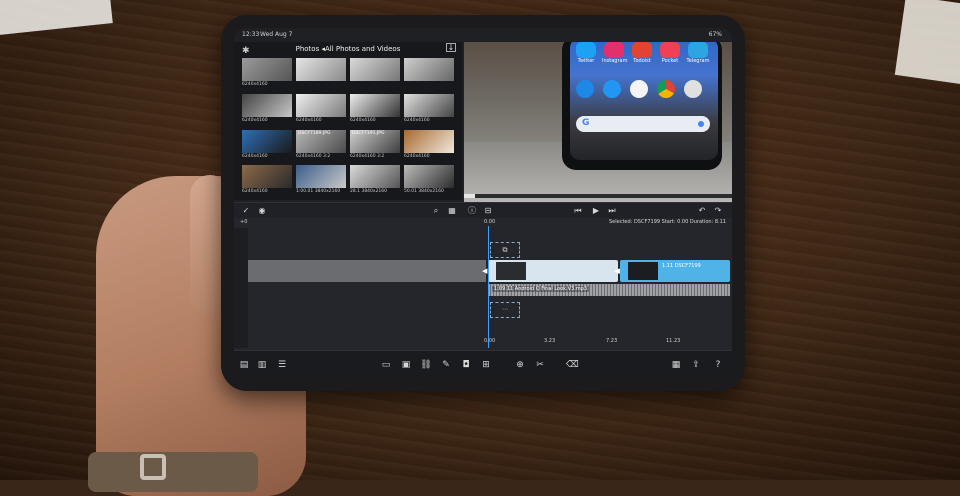  I want to click on app-label: Pocket, so click(670, 61).